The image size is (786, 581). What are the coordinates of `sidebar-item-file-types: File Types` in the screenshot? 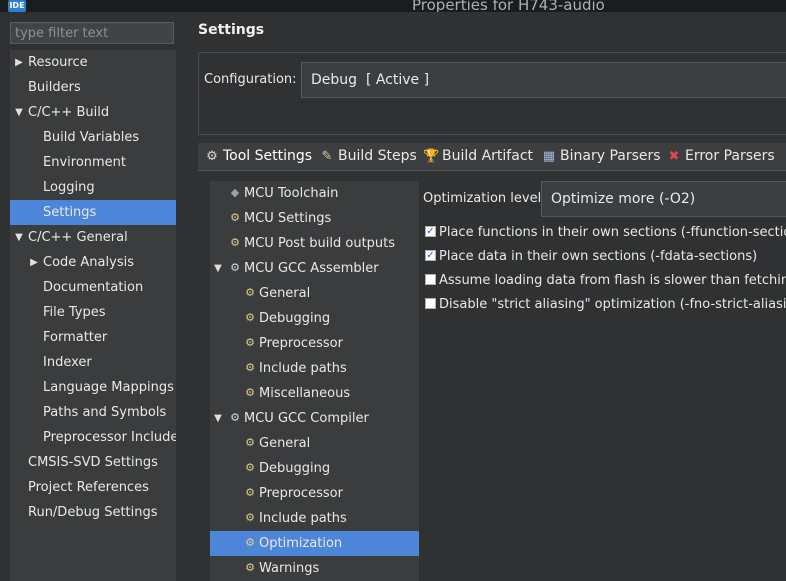 It's located at (93, 312).